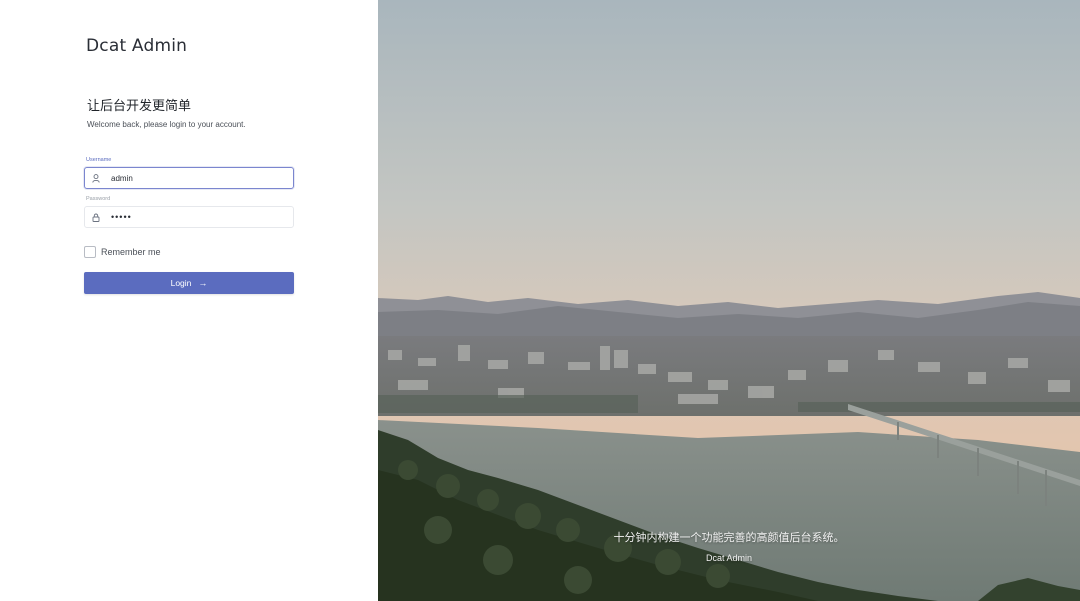  Describe the element at coordinates (90, 252) in the screenshot. I see `remember-checkbox` at that location.